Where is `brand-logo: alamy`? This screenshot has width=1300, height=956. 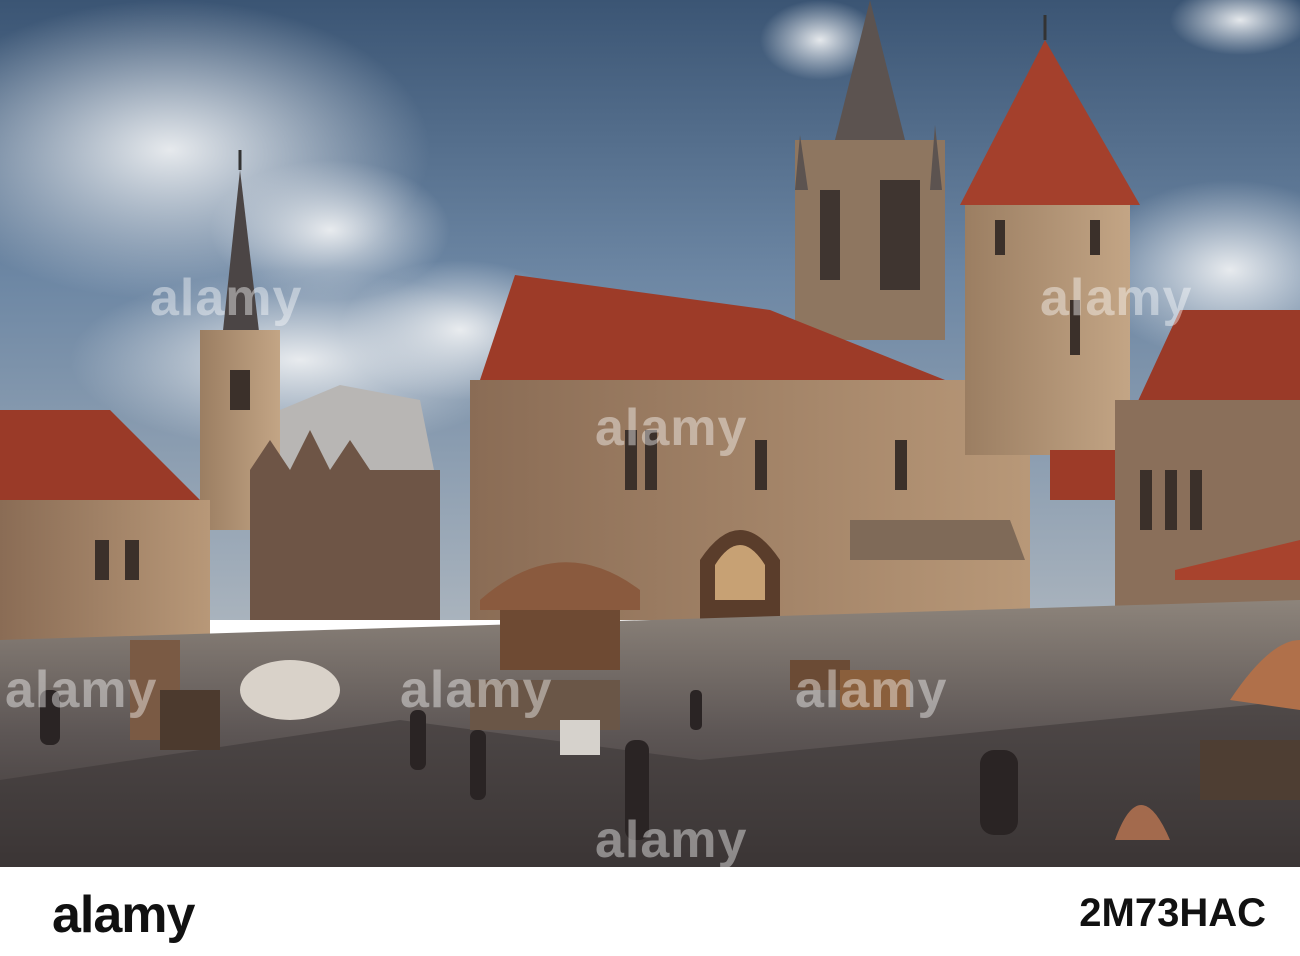
brand-logo: alamy is located at coordinates (123, 915).